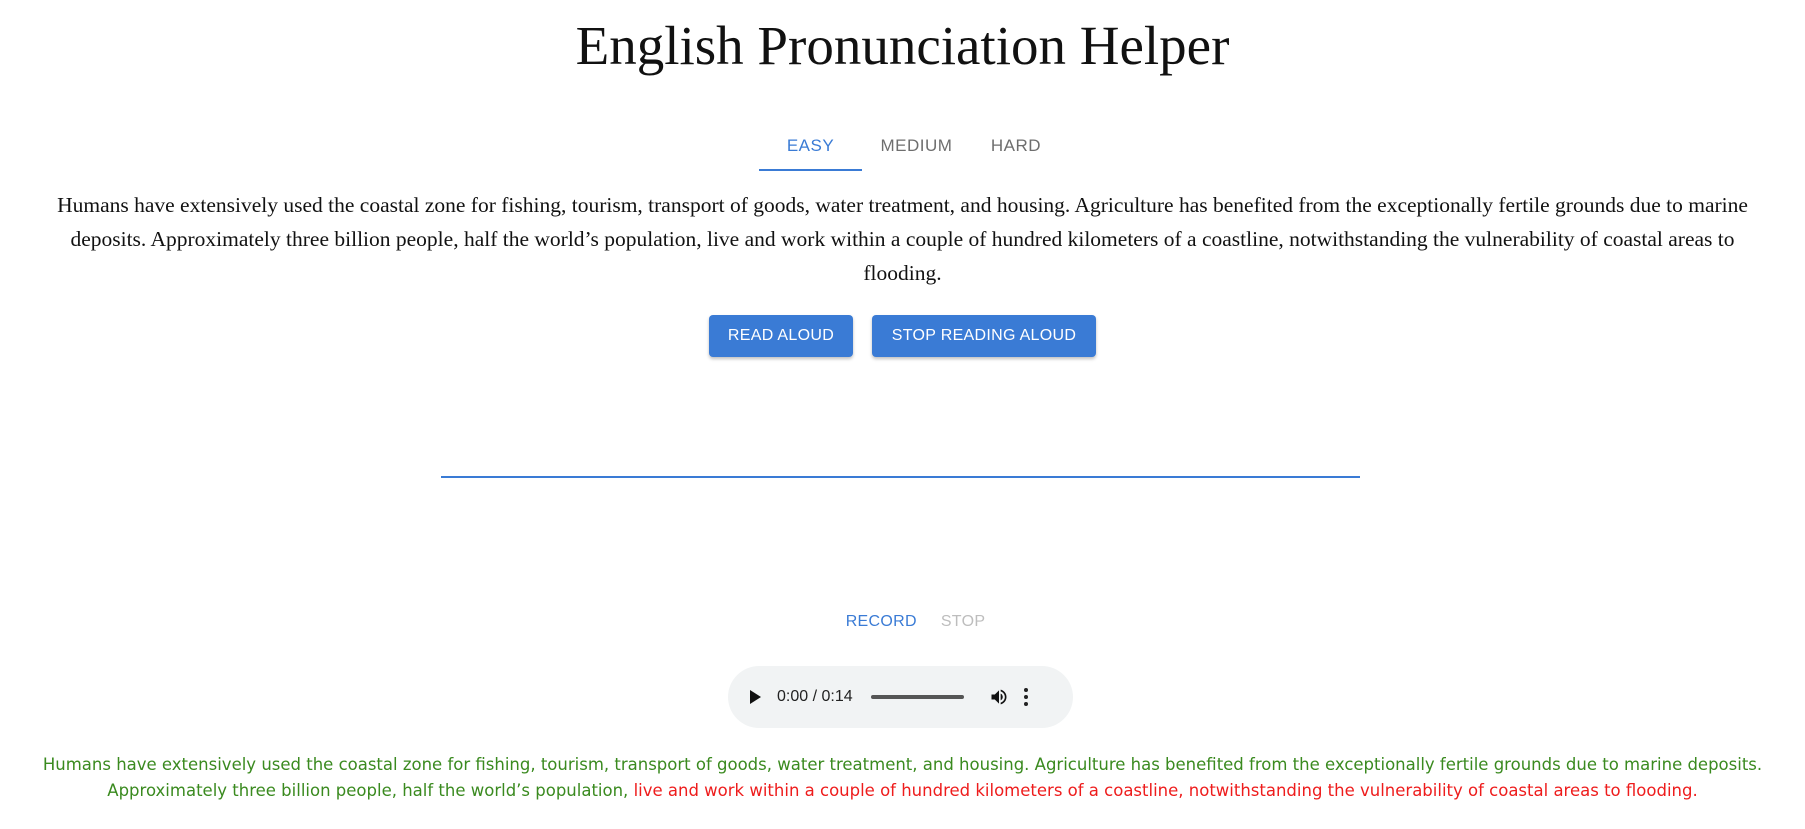 The height and width of the screenshot is (829, 1805). I want to click on record-button: RECORD, so click(868, 622).